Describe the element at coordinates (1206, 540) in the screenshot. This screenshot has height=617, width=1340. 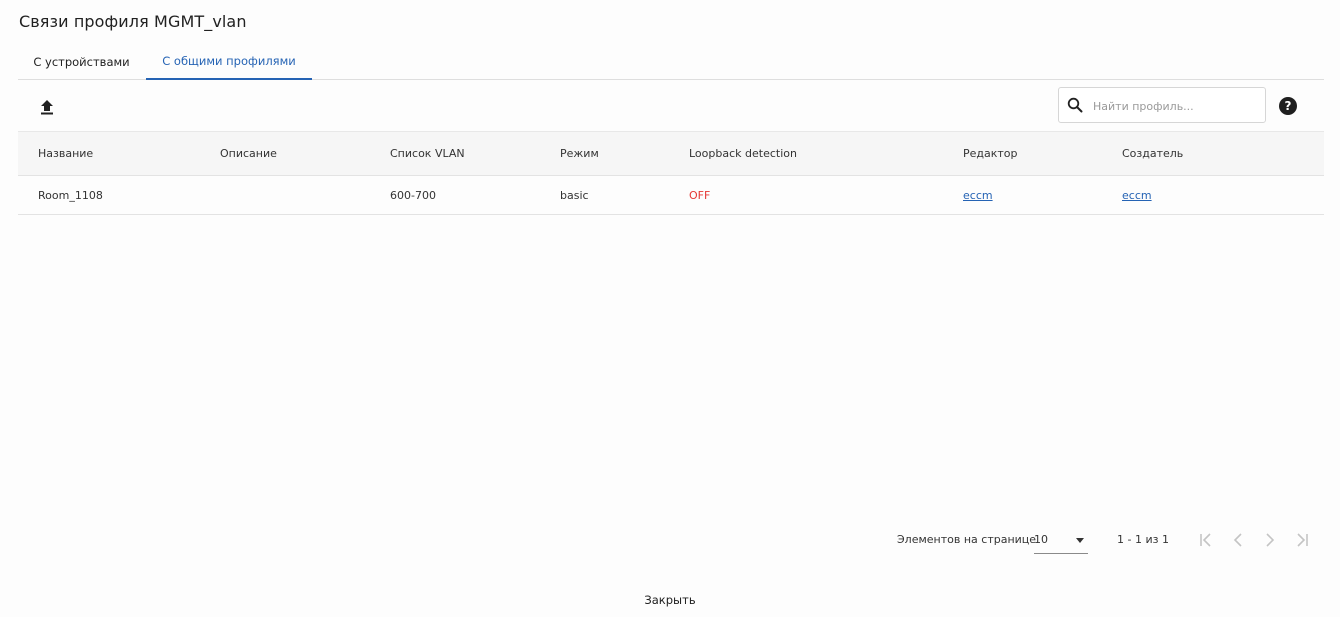
I see `first-page-icon` at that location.